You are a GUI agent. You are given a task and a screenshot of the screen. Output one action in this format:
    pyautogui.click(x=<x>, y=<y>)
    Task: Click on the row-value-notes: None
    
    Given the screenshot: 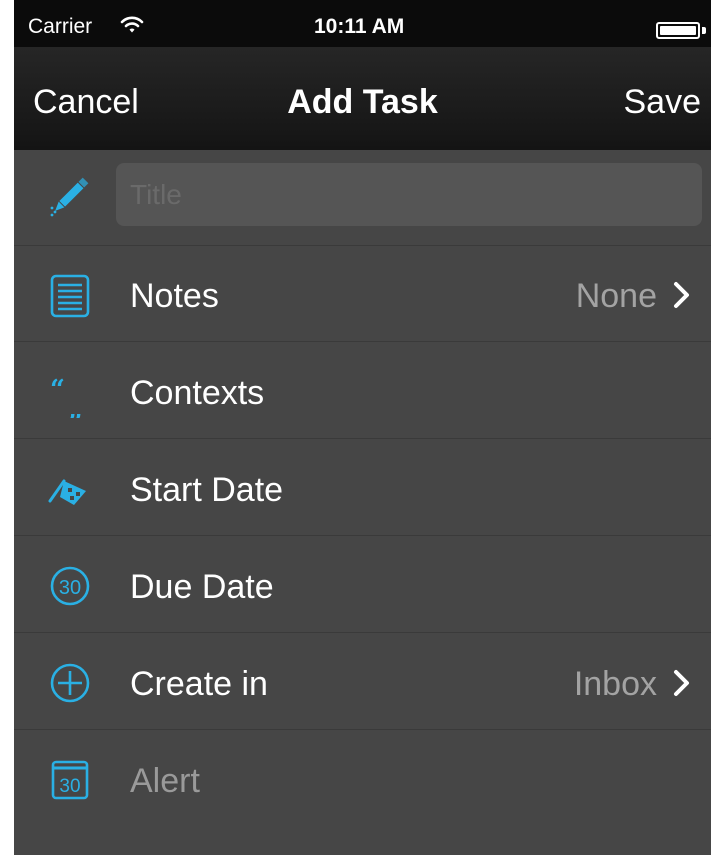 What is the action you would take?
    pyautogui.click(x=616, y=296)
    